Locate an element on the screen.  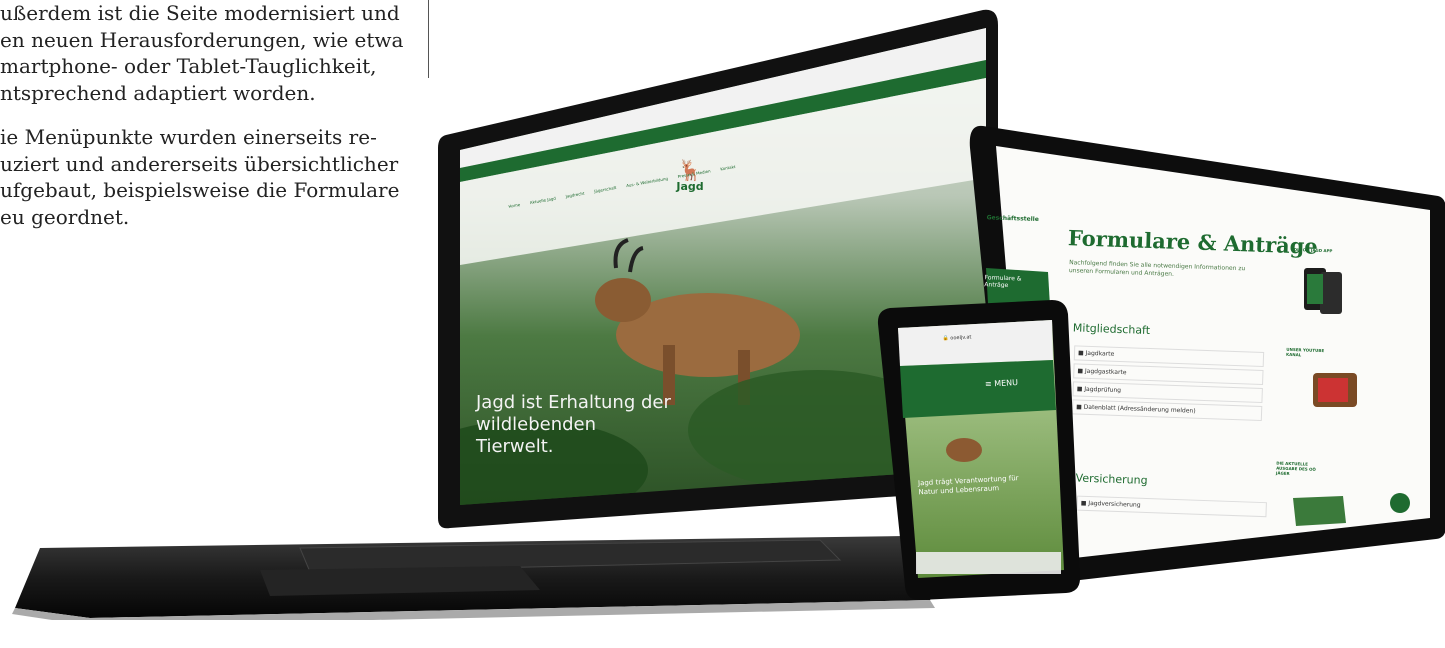
url-text: ooeljv.at is located at coordinates (961, 338).